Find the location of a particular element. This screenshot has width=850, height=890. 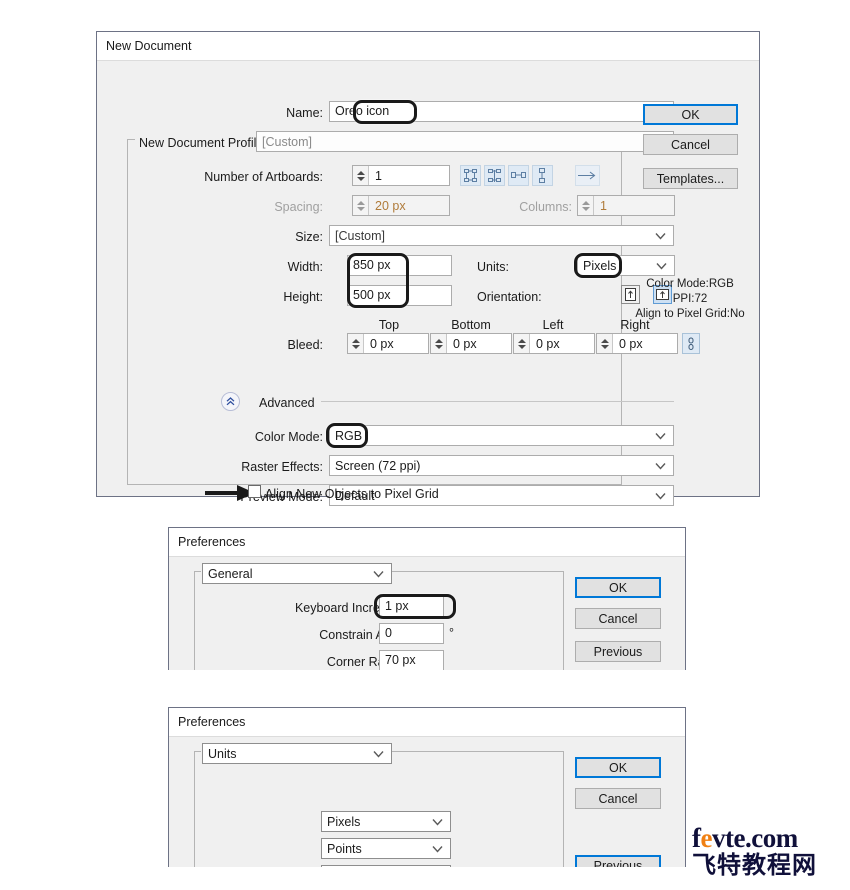

spacing-stepper: 20 px is located at coordinates (401, 205).